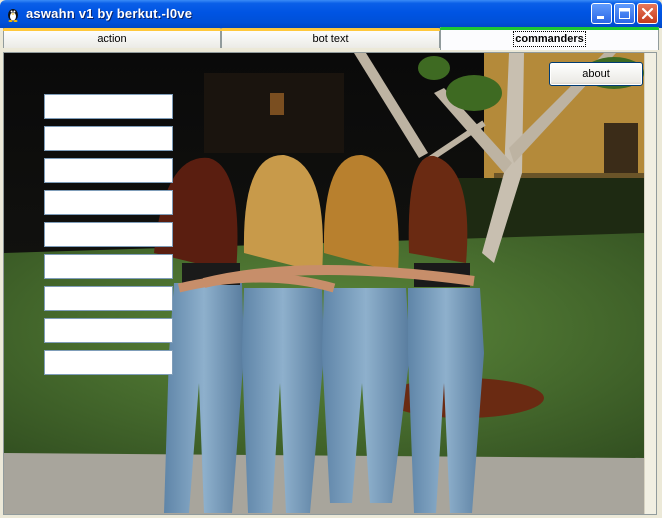 Image resolution: width=662 pixels, height=518 pixels. I want to click on tab-bot-text: bot text, so click(330, 38).